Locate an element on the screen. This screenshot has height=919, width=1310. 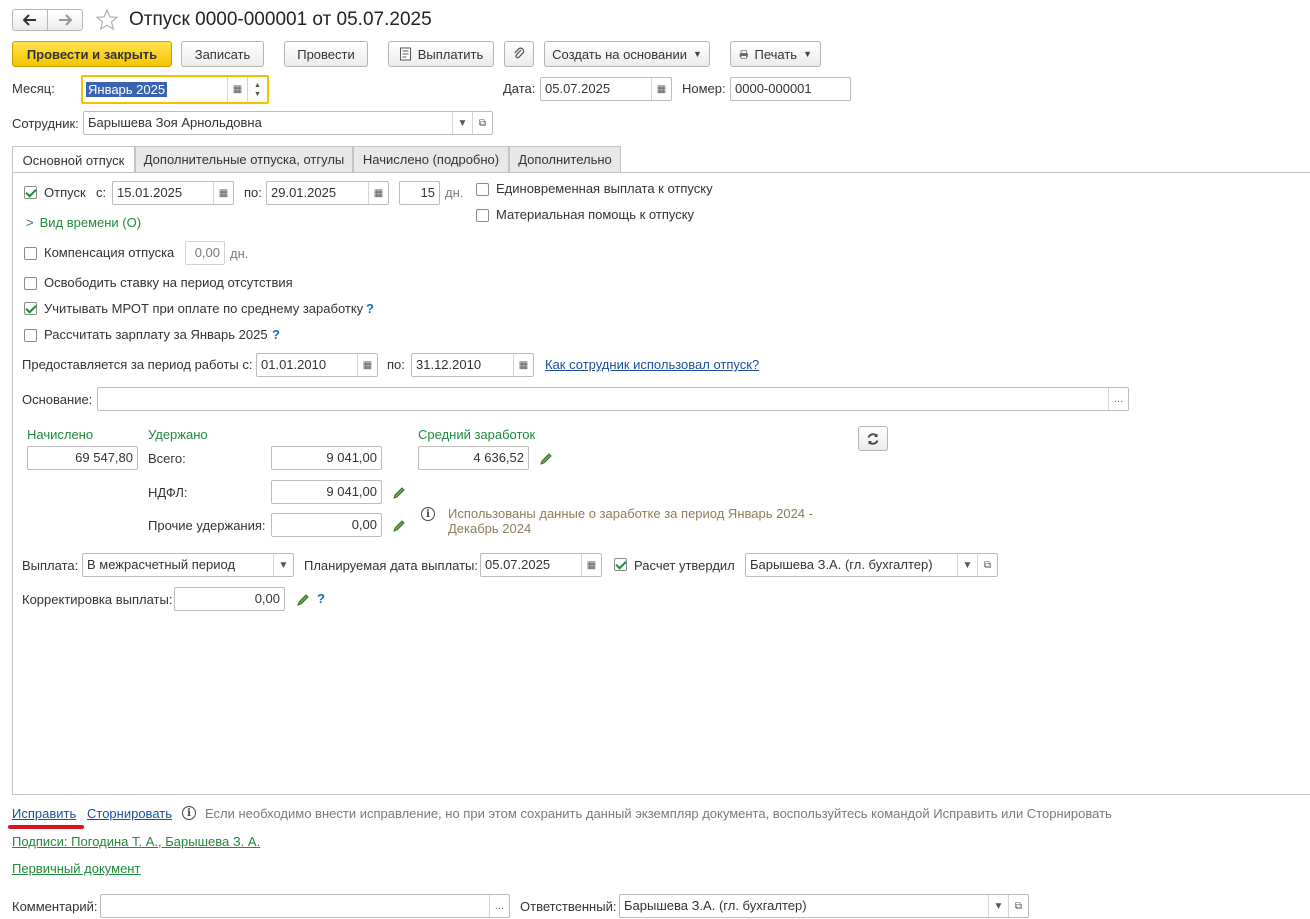
payment-select: В межрасчетный период ▼ is located at coordinates (188, 565).